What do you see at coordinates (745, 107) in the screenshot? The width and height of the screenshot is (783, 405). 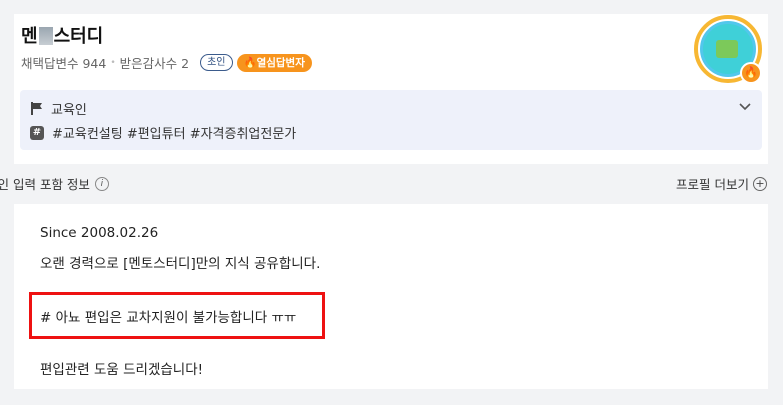 I see `chevron-down-icon` at bounding box center [745, 107].